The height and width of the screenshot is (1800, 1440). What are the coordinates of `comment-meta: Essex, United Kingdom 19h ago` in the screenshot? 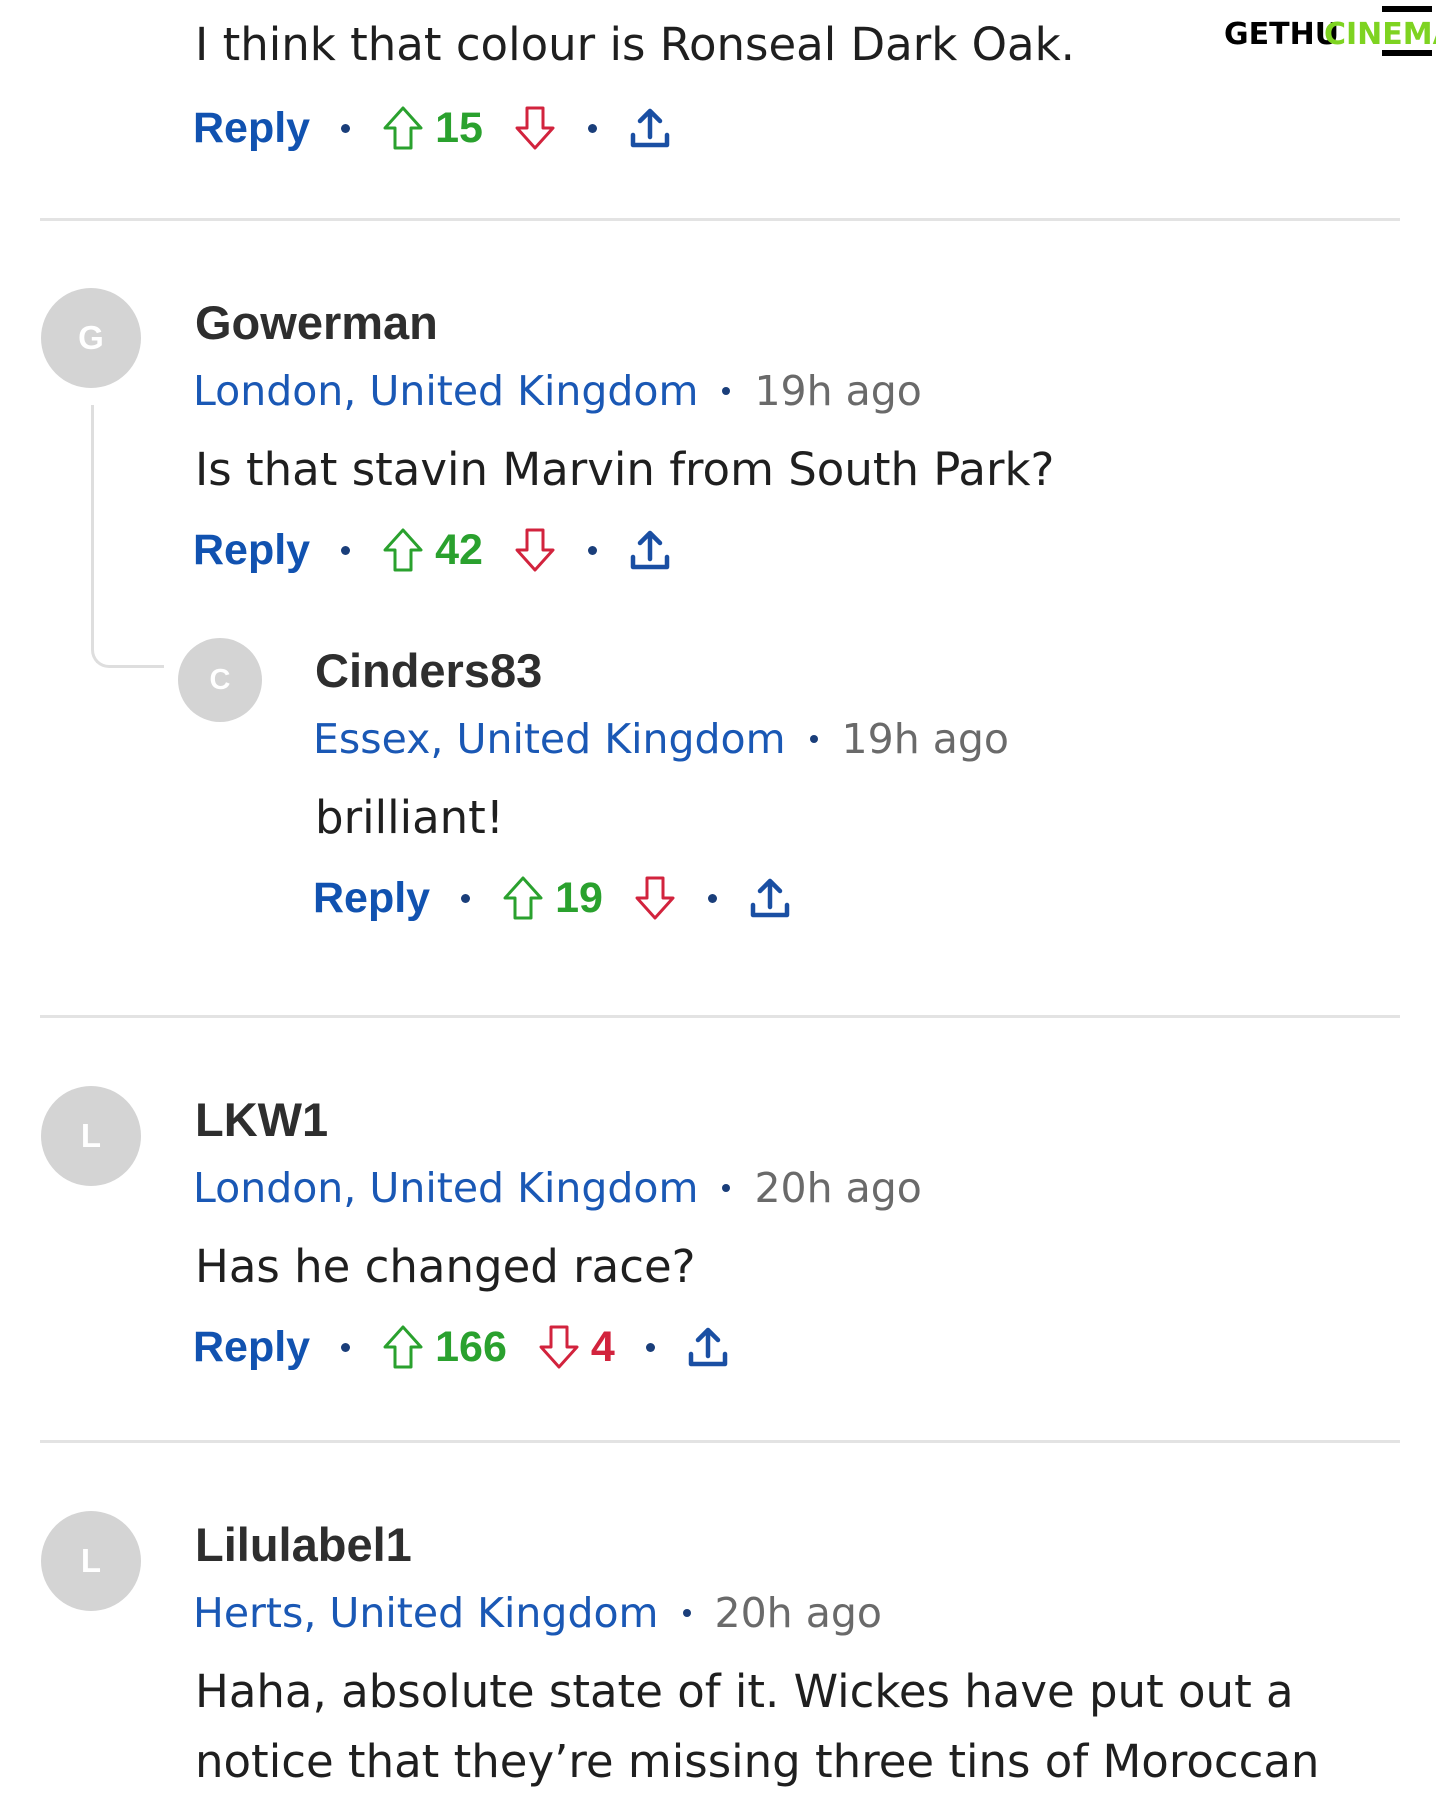 It's located at (661, 739).